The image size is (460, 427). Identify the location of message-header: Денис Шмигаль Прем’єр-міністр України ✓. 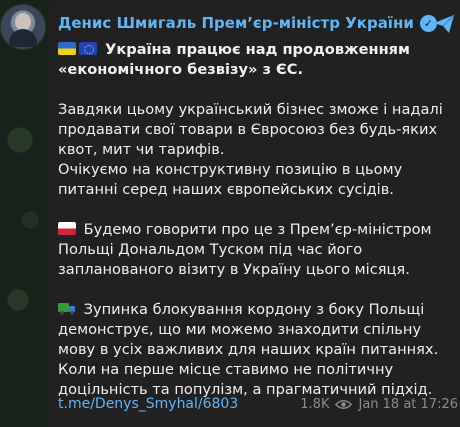
(259, 23).